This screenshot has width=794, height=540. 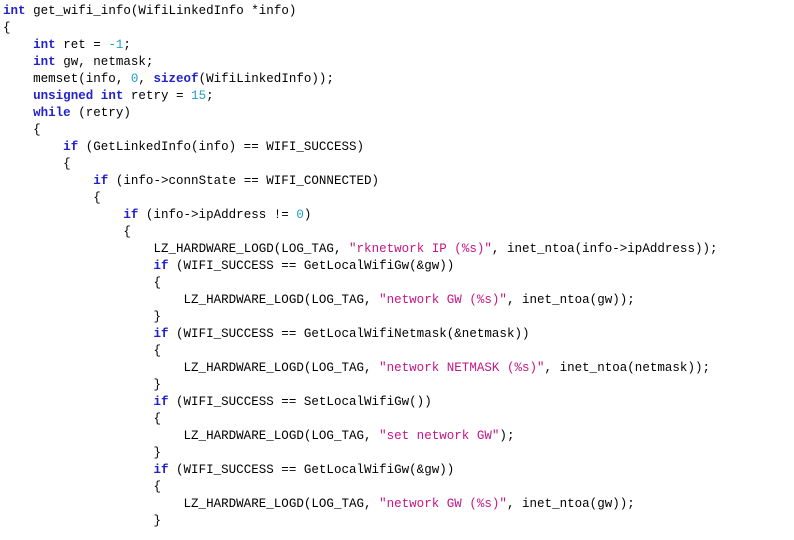 What do you see at coordinates (244, 181) in the screenshot?
I see `code-token-plain: (info->connState == WIFI_CONNECTED)` at bounding box center [244, 181].